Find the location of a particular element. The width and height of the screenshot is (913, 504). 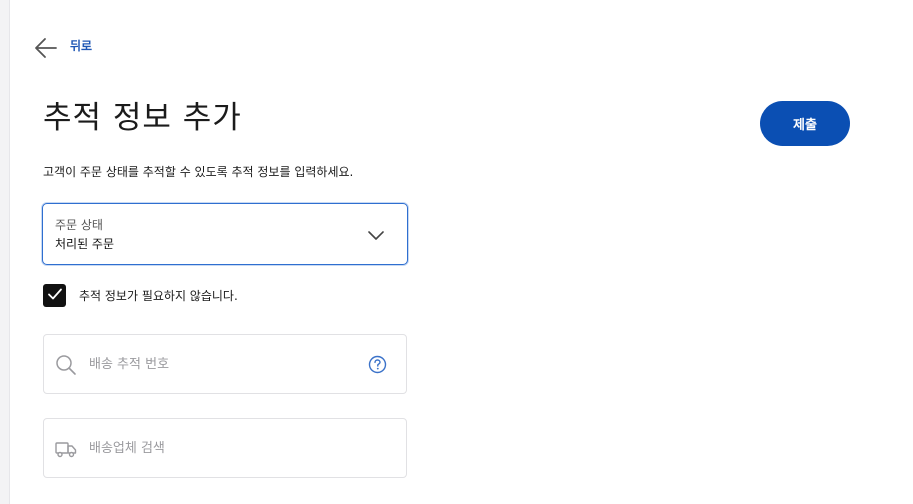

tracking-number-input is located at coordinates (224, 364).